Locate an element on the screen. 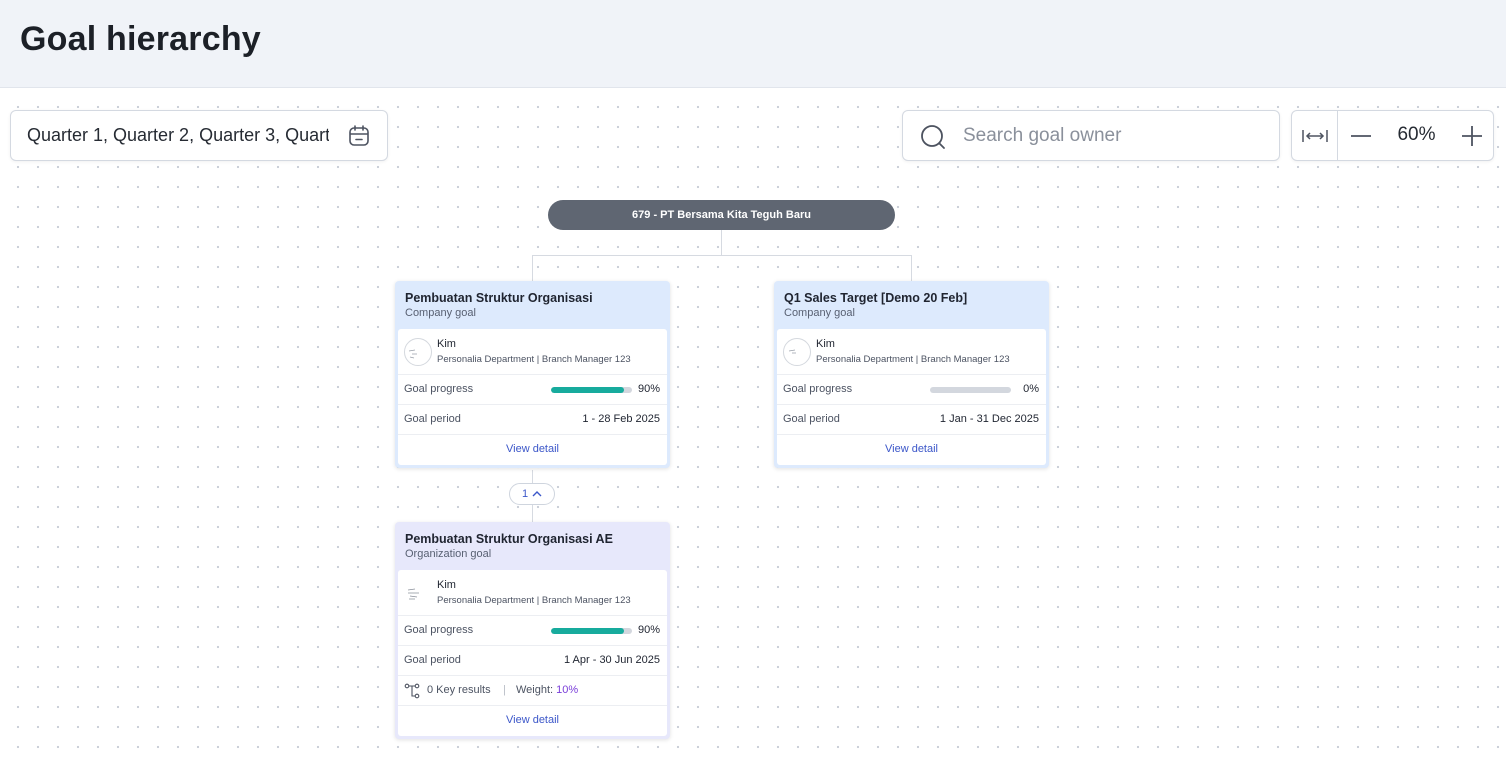 Image resolution: width=1506 pixels, height=762 pixels. page-header: Goal hierarchy is located at coordinates (753, 44).